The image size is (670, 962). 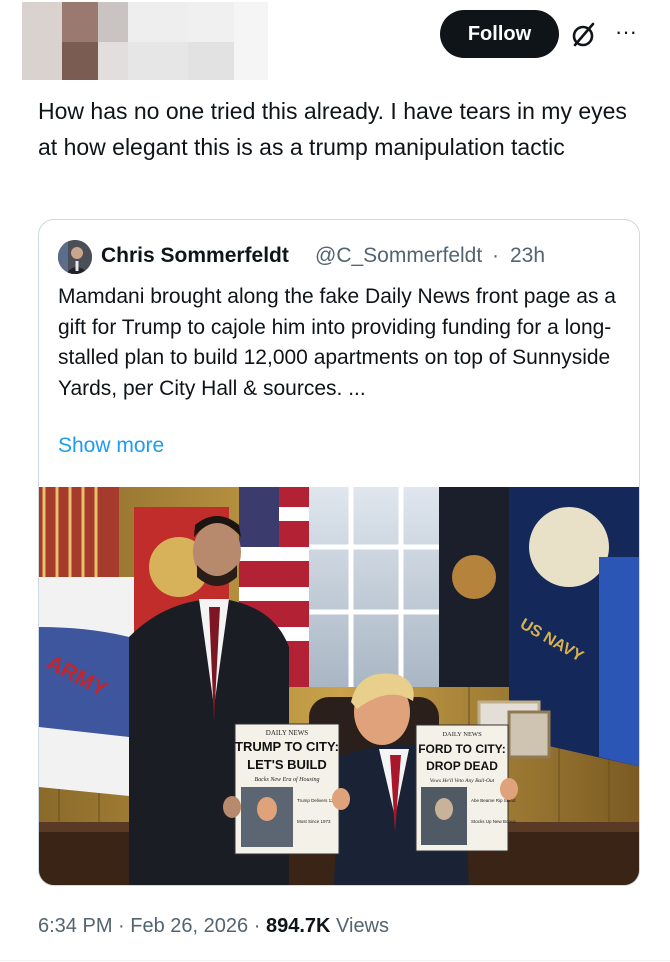 I want to click on quoted-author-avatar, so click(x=75, y=257).